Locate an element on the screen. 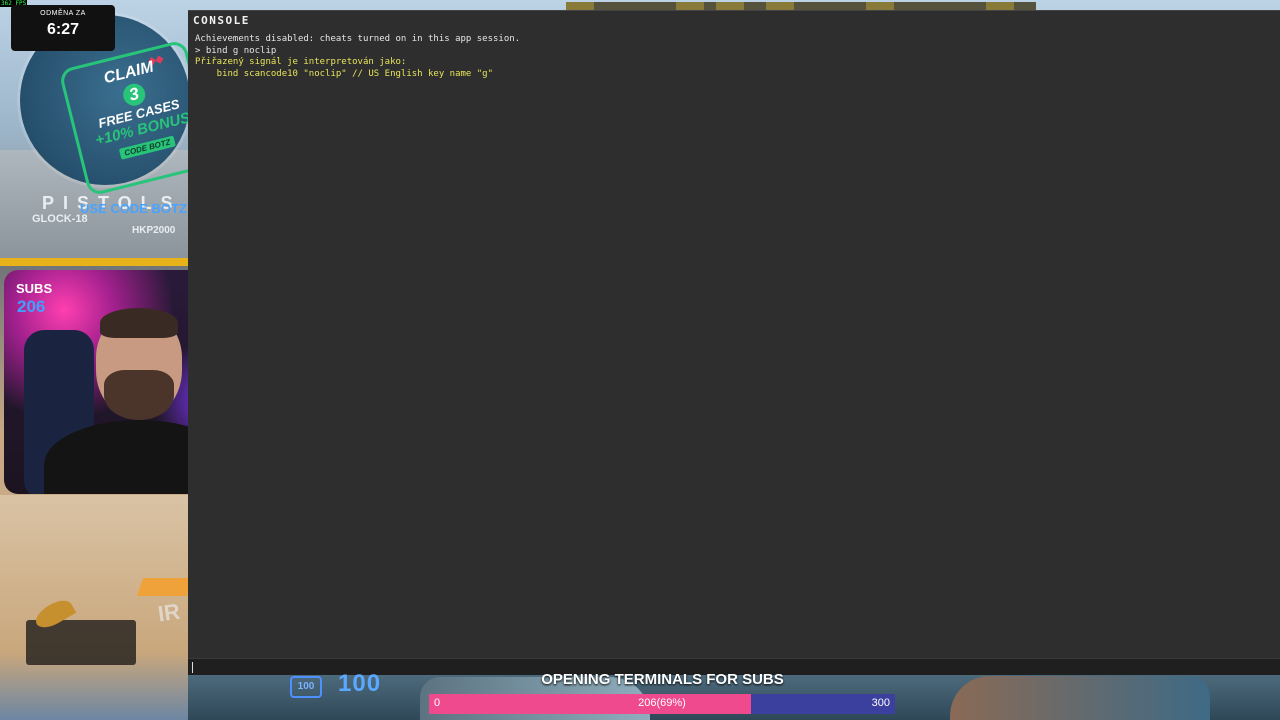  console-line: > bind g noclip is located at coordinates (236, 50).